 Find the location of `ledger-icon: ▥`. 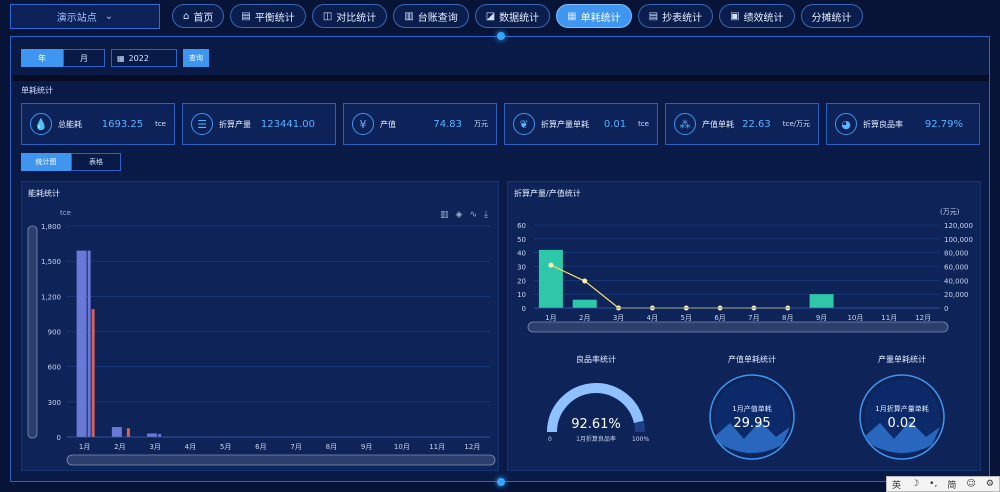

ledger-icon: ▥ is located at coordinates (409, 16).